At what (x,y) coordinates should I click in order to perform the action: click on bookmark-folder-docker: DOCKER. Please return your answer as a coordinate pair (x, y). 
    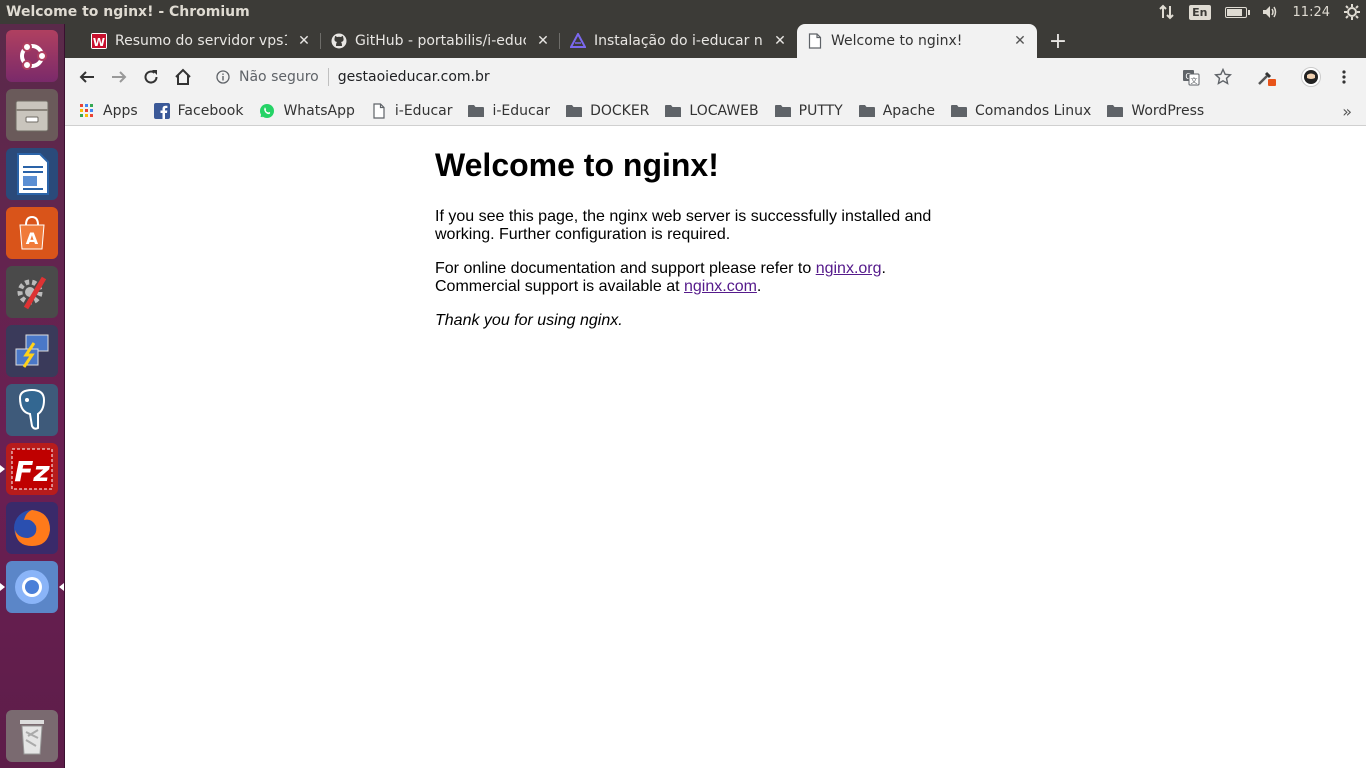
    Looking at the image, I should click on (607, 111).